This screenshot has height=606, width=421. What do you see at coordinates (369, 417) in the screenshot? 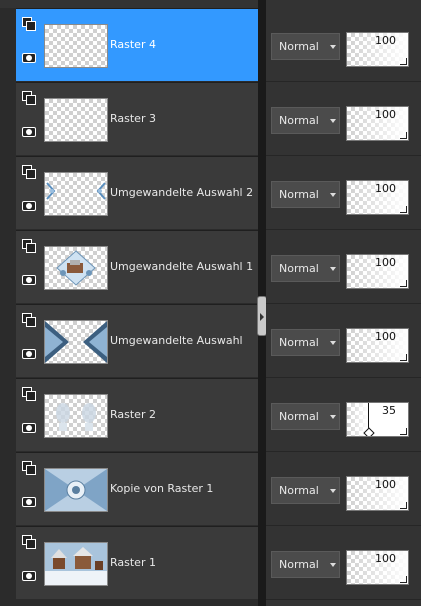
I see `opacity-marker` at bounding box center [369, 417].